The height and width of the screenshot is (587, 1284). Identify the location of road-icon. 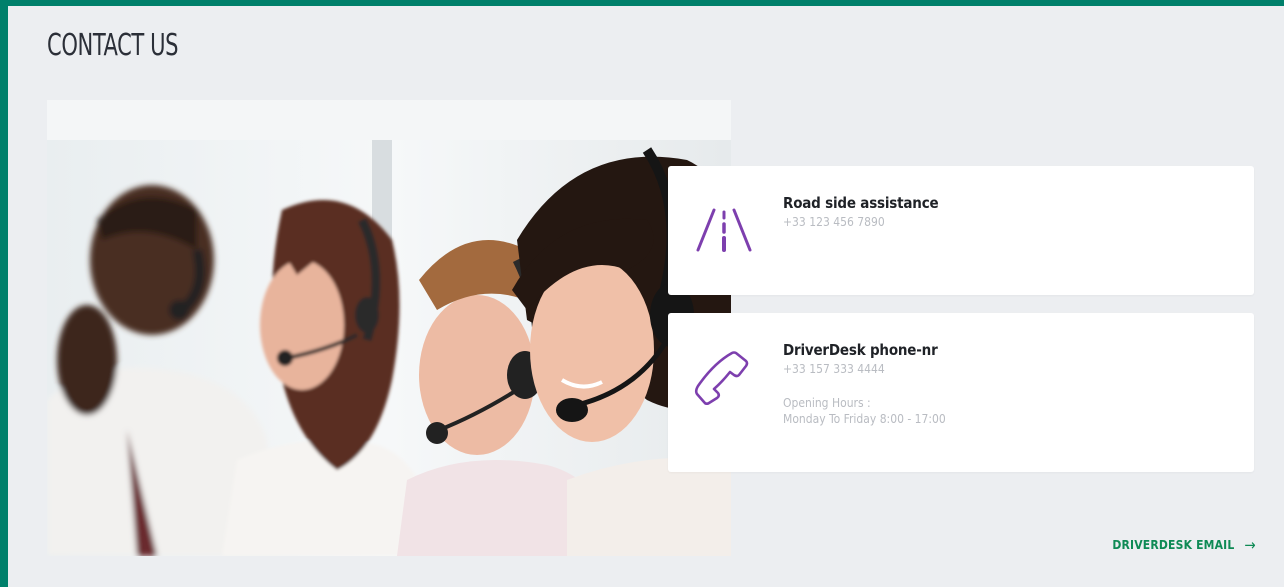
(724, 232).